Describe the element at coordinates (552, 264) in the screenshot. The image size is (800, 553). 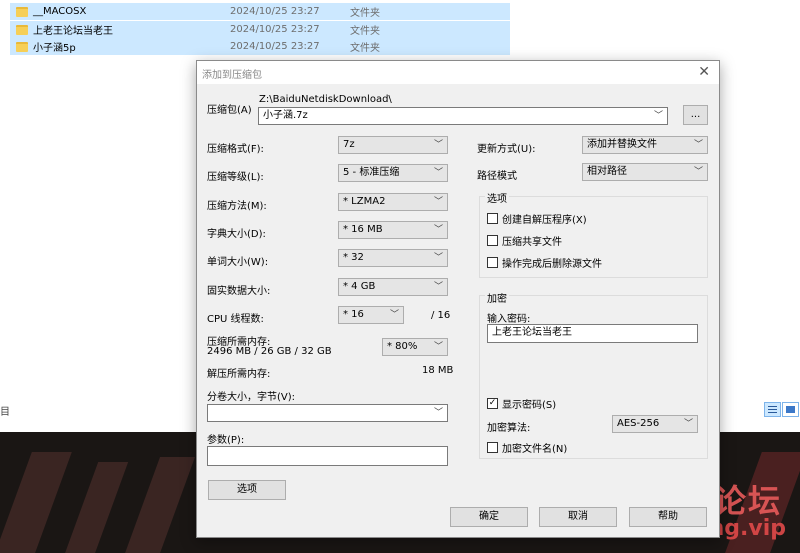
I see `delete-after-label: 操作完成后删除源文件` at that location.